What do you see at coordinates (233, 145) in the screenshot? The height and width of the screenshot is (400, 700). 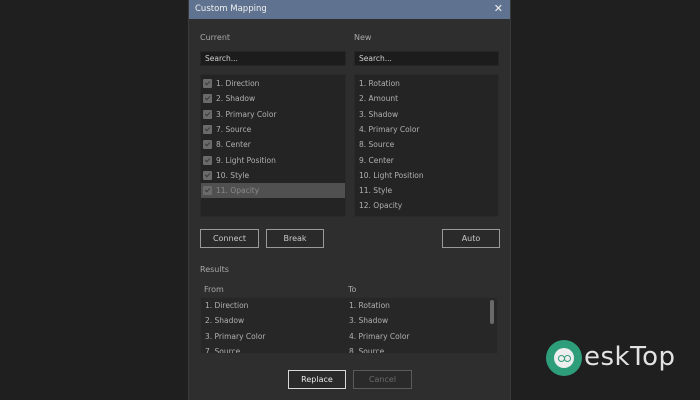 I see `current-item-label: 8. Center` at bounding box center [233, 145].